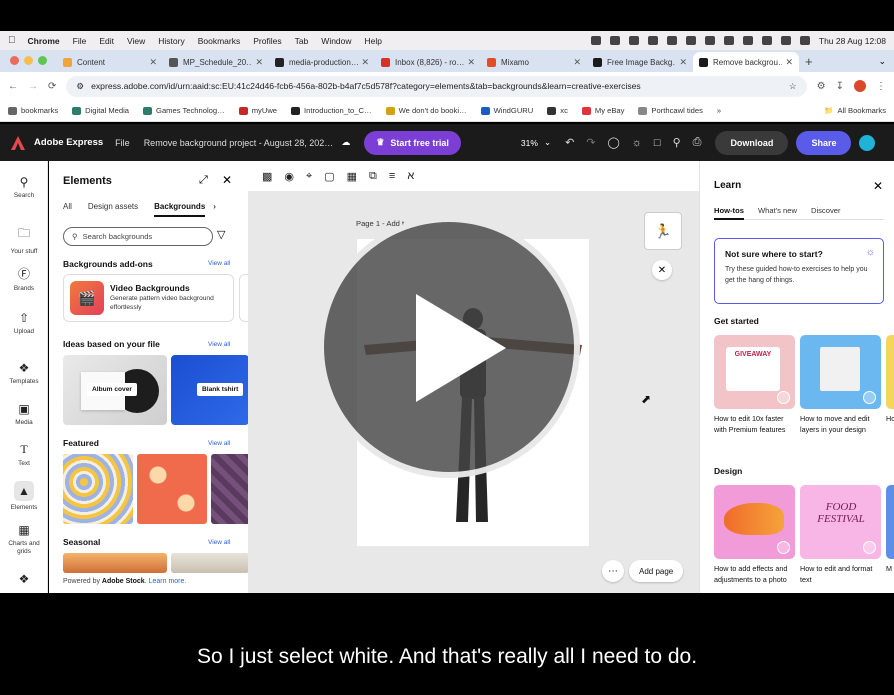 The height and width of the screenshot is (695, 894). Describe the element at coordinates (637, 143) in the screenshot. I see `lightbulb-icon: ☼` at that location.